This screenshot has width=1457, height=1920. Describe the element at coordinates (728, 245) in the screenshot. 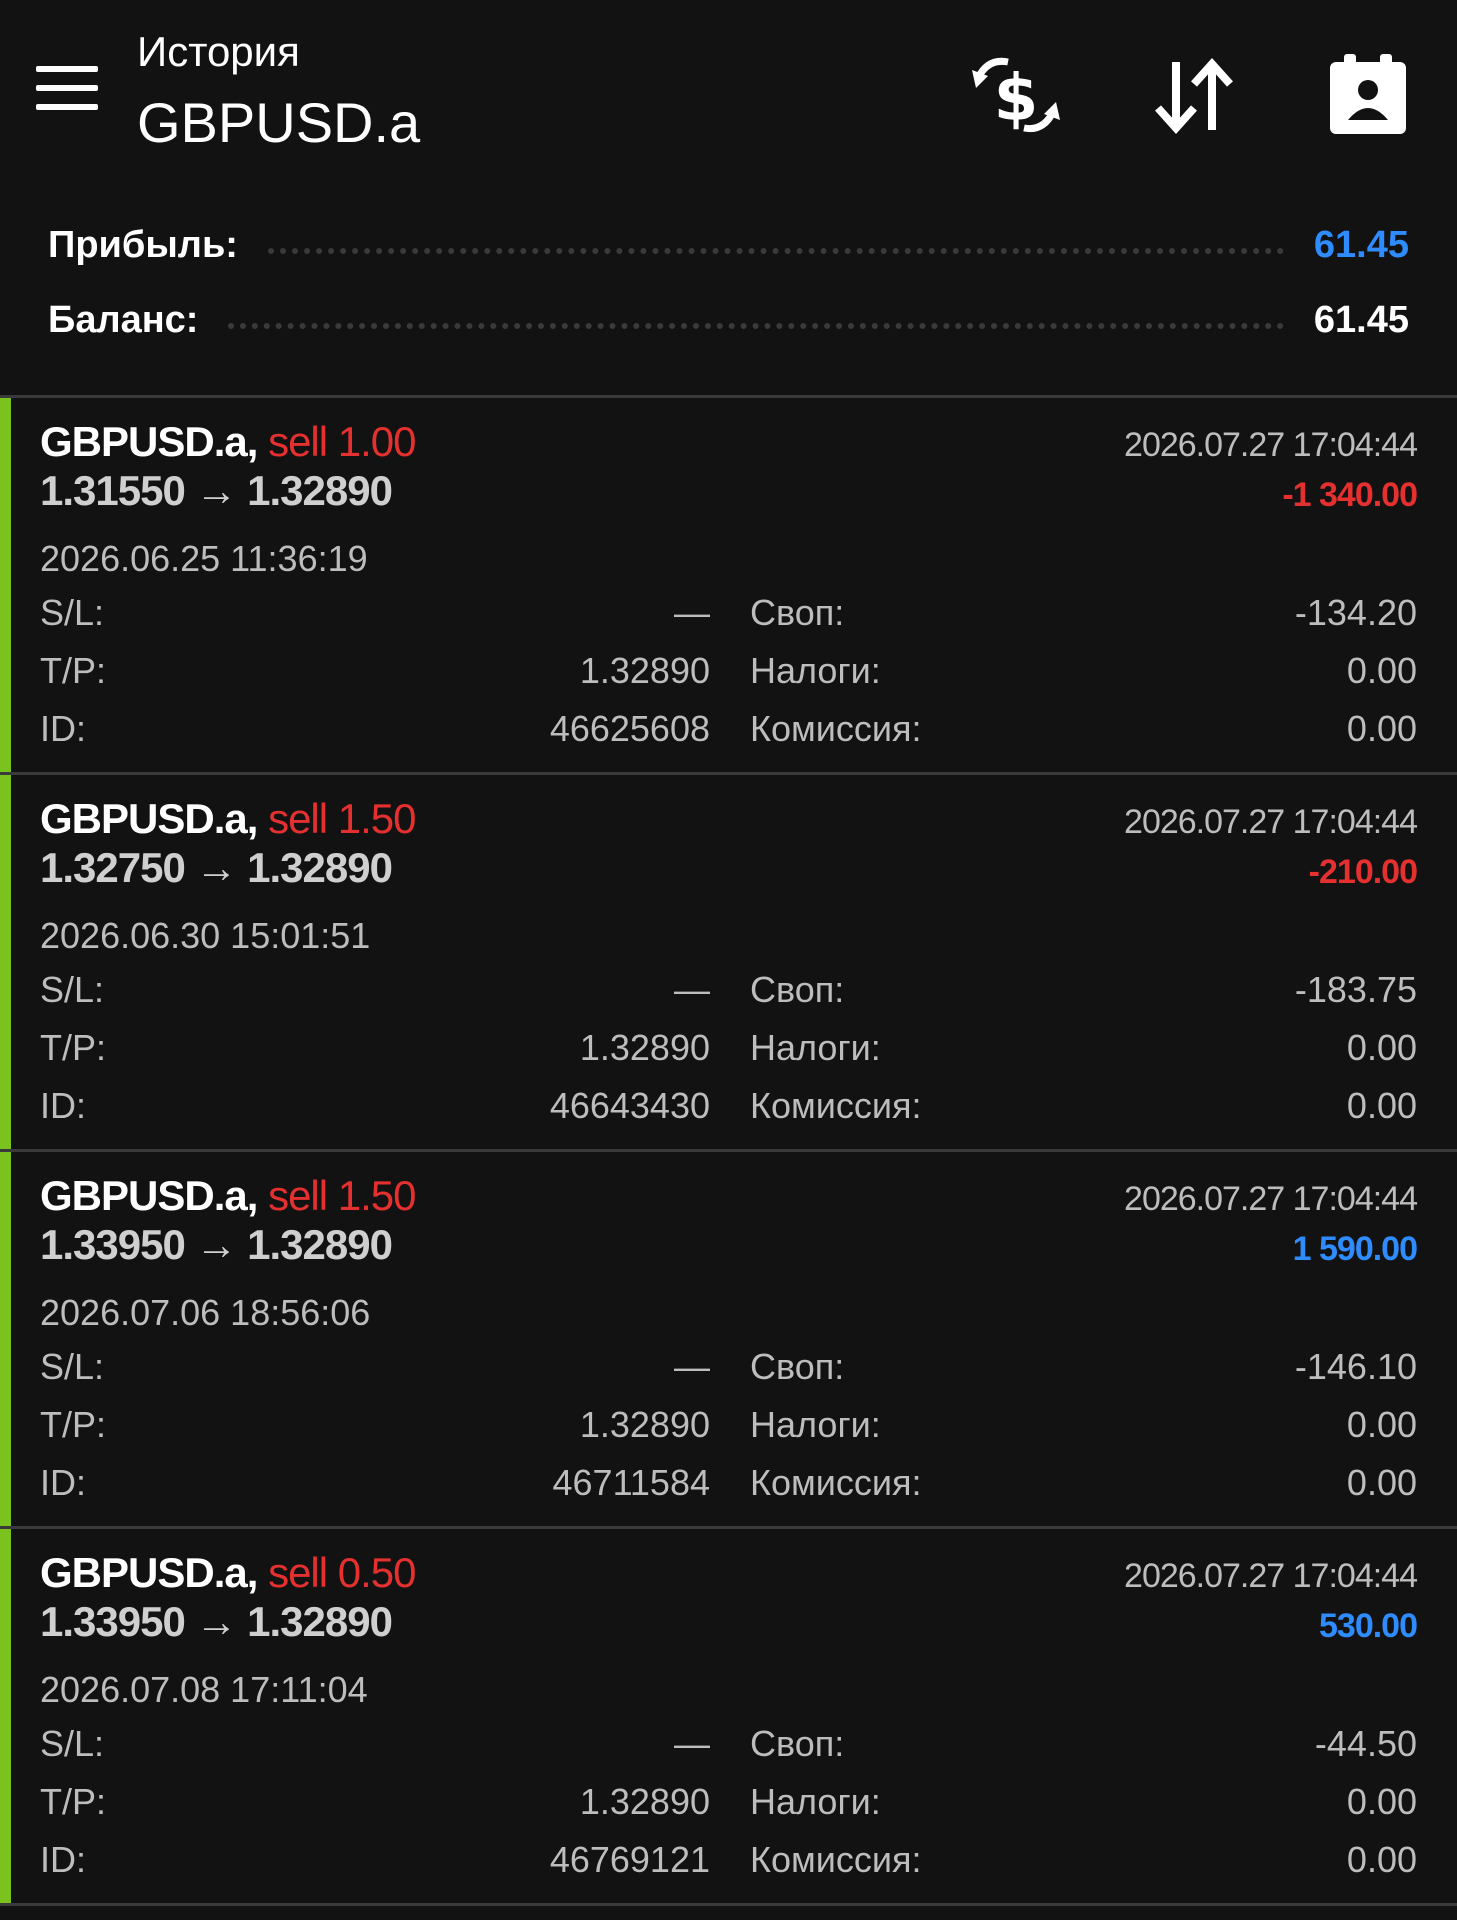

I see `profit-row: Прибыль: 61.45` at that location.